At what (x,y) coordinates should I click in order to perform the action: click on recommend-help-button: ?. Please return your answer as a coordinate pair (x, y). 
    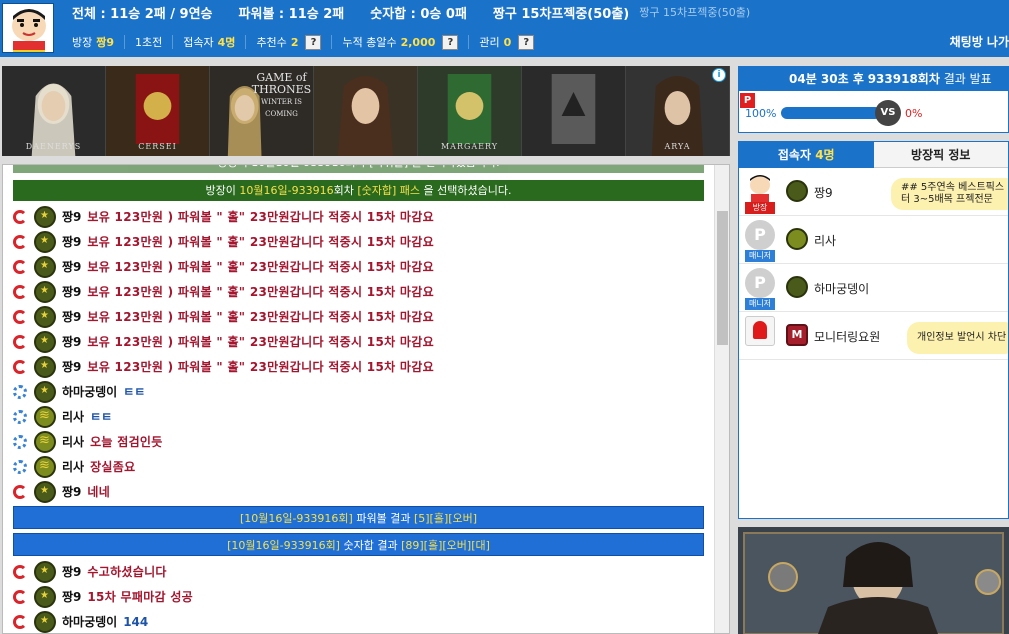
    Looking at the image, I should click on (313, 42).